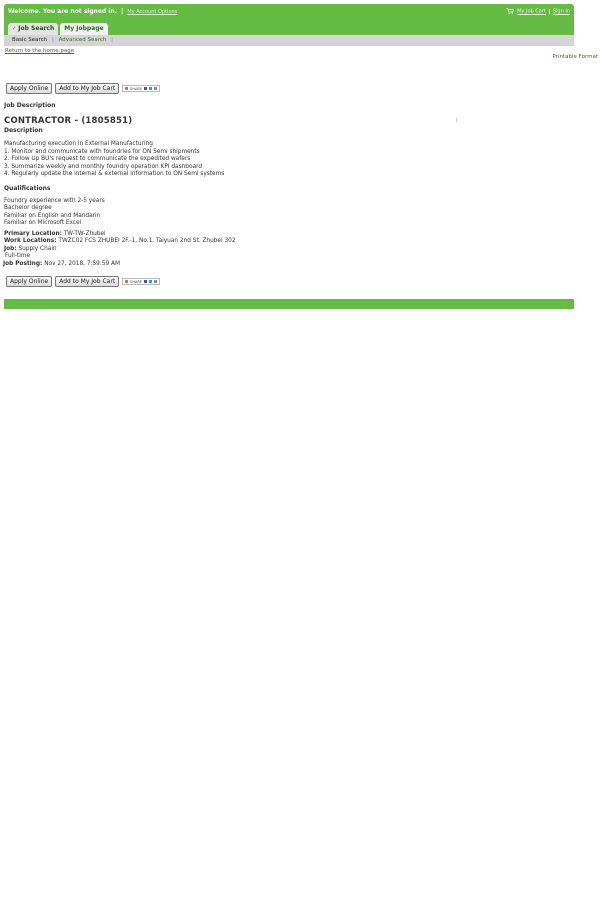 The height and width of the screenshot is (900, 600). What do you see at coordinates (30, 105) in the screenshot?
I see `section-heading: Job Description` at bounding box center [30, 105].